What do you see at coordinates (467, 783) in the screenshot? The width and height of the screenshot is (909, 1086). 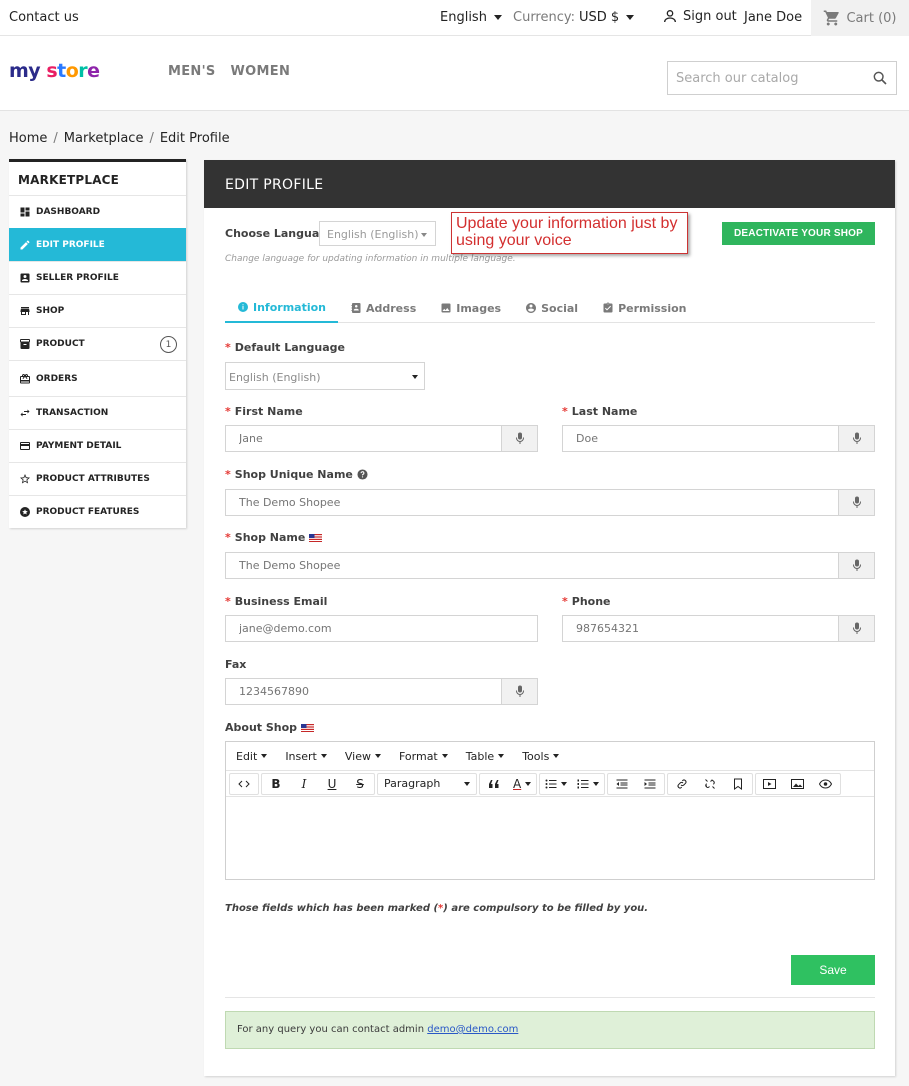 I see `chevron-down-icon` at bounding box center [467, 783].